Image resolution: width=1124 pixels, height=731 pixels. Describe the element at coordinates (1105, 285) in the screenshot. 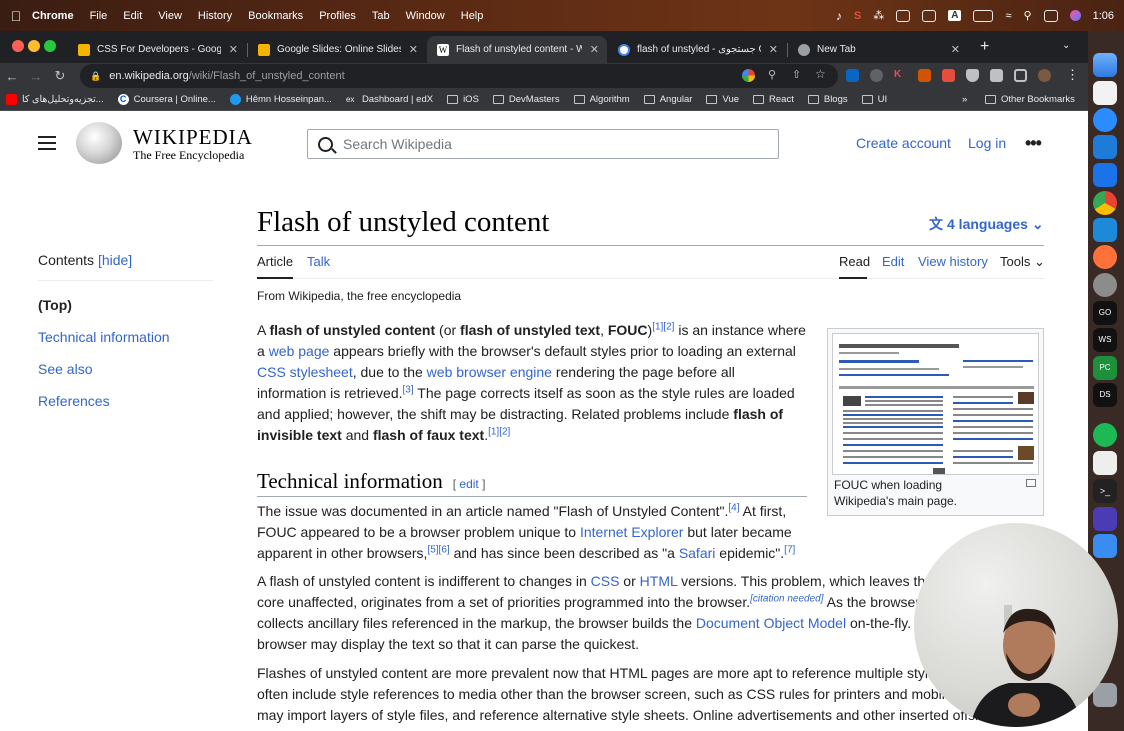

I see `settings-icon` at that location.